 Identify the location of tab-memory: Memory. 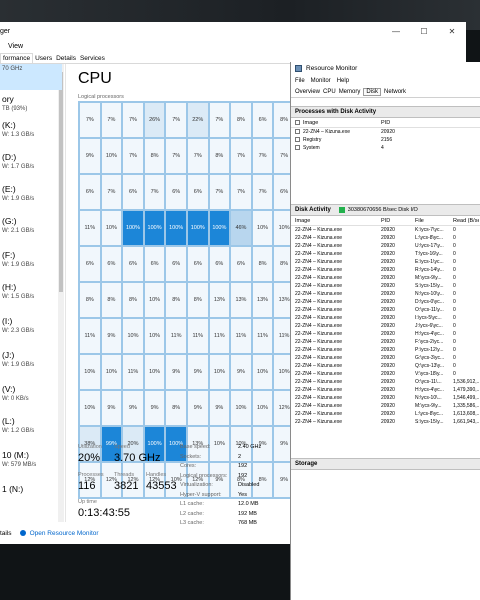
(350, 92).